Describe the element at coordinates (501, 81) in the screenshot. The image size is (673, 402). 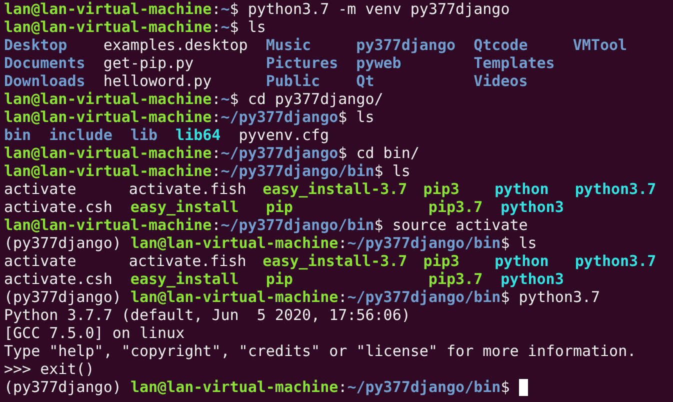
I see `directory-name: Videos` at that location.